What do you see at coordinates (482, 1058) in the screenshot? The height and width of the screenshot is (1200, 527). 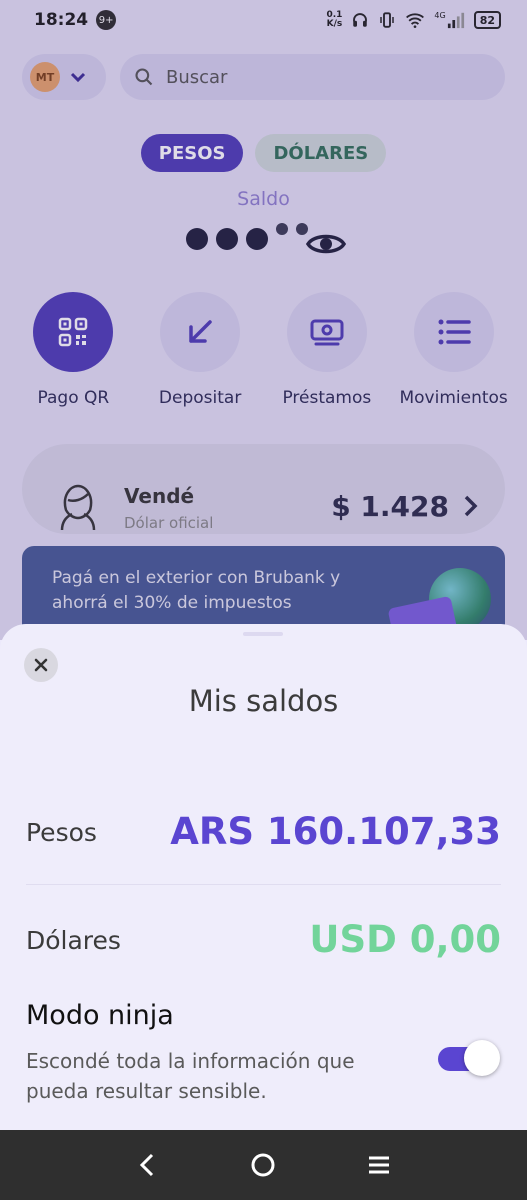 I see `toggle-knob` at bounding box center [482, 1058].